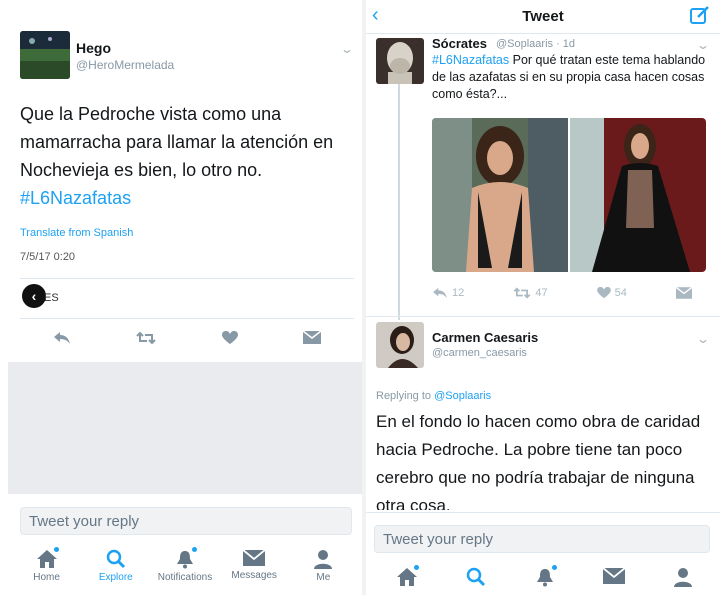 This screenshot has height=595, width=720. What do you see at coordinates (485, 337) in the screenshot?
I see `author-name: Carmen Caesaris` at bounding box center [485, 337].